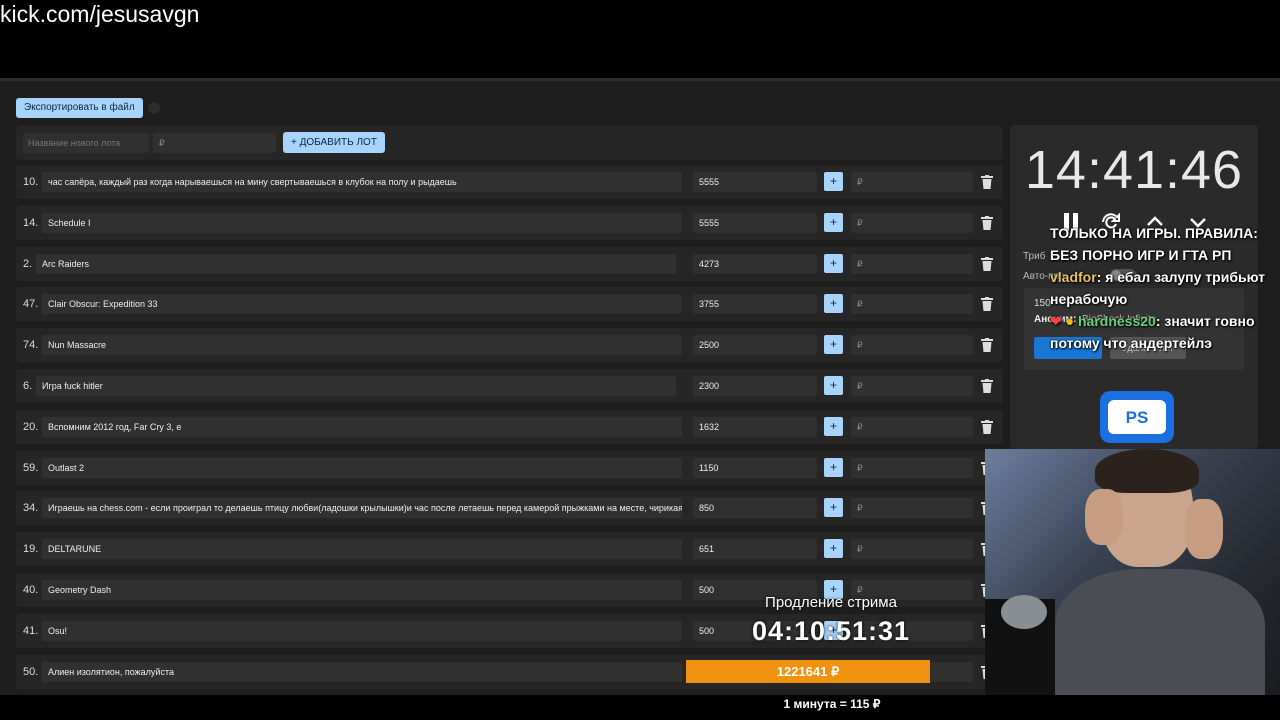 The image size is (1280, 720). Describe the element at coordinates (362, 304) in the screenshot. I see `lot-title-input: Clair Obscur: Expedition 33` at that location.